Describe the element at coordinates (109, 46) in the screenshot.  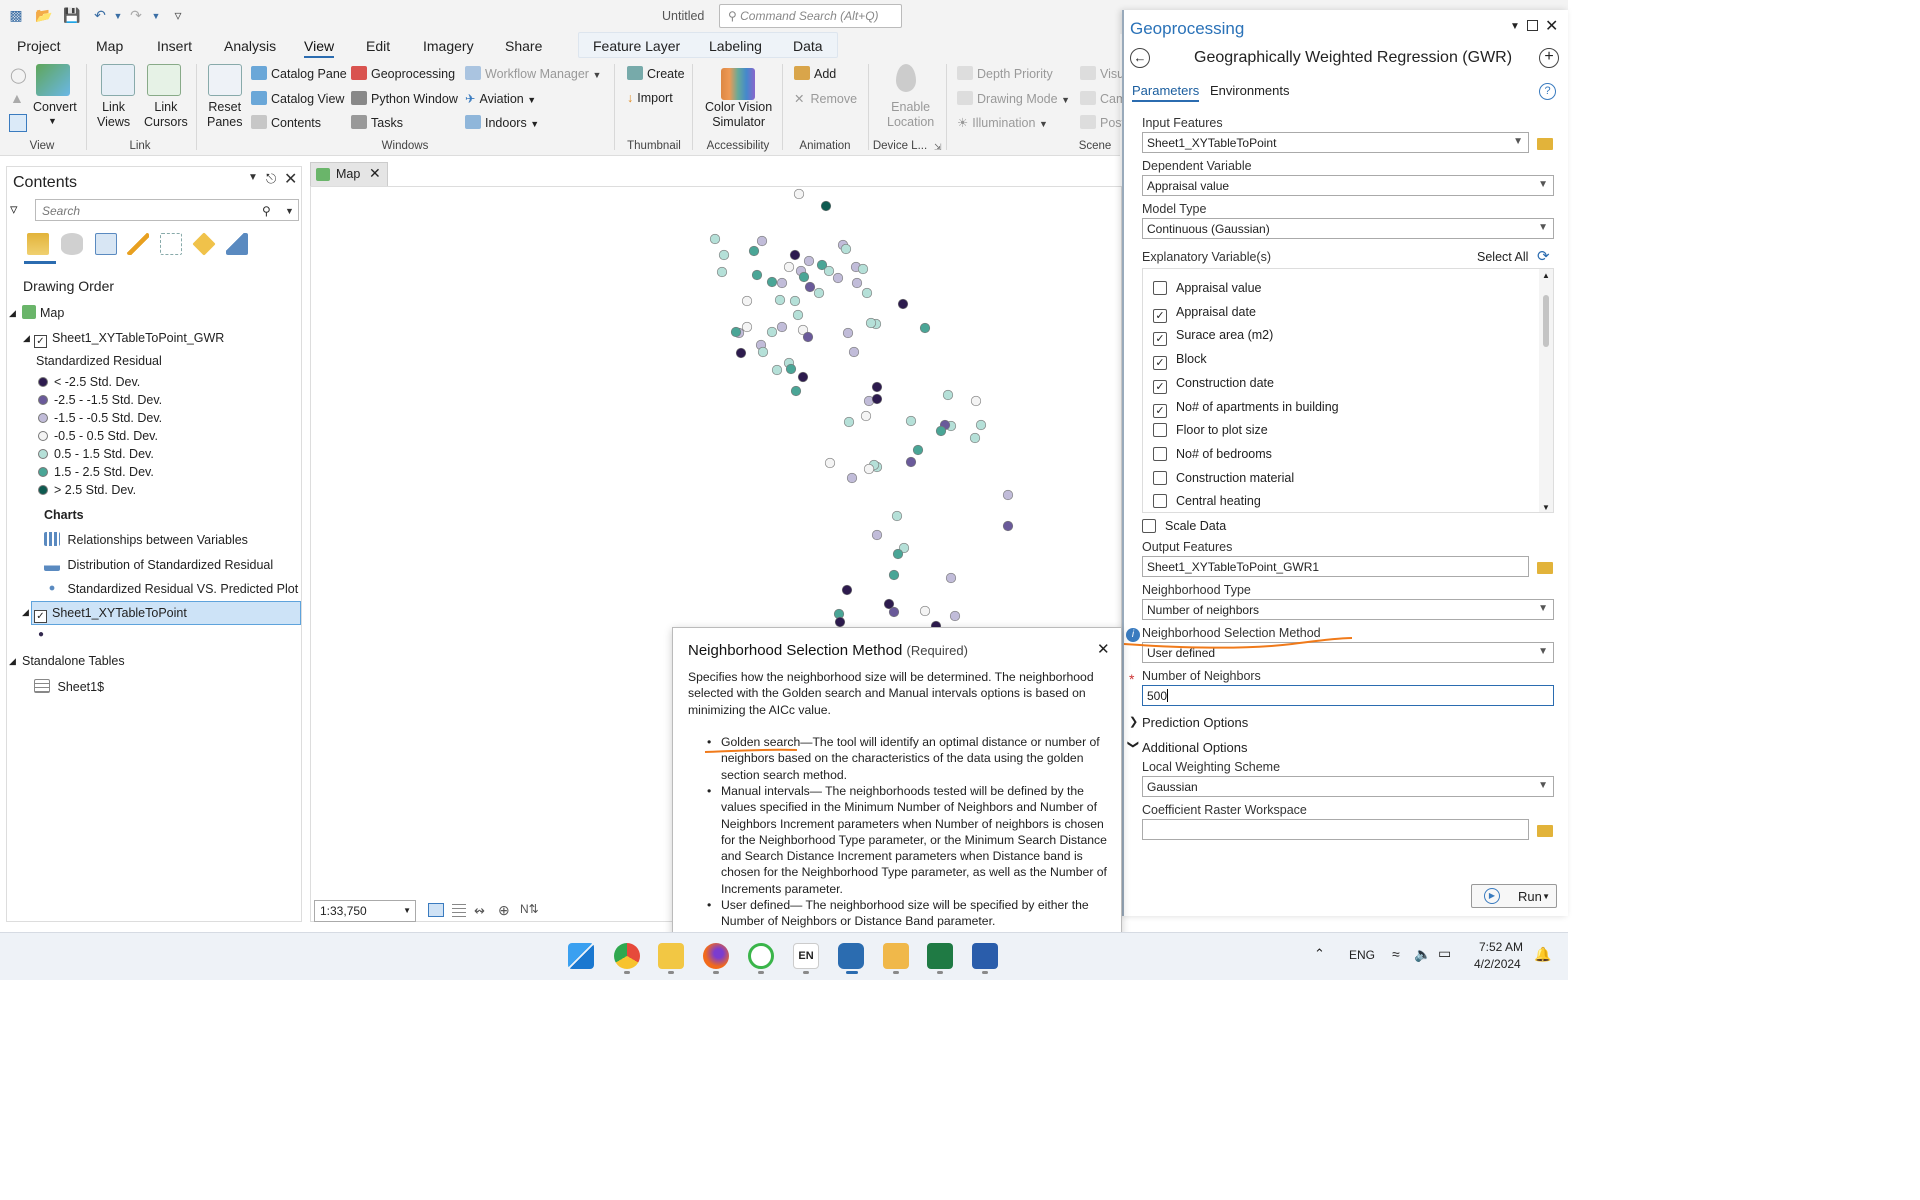
I see `tab-map: Map` at that location.